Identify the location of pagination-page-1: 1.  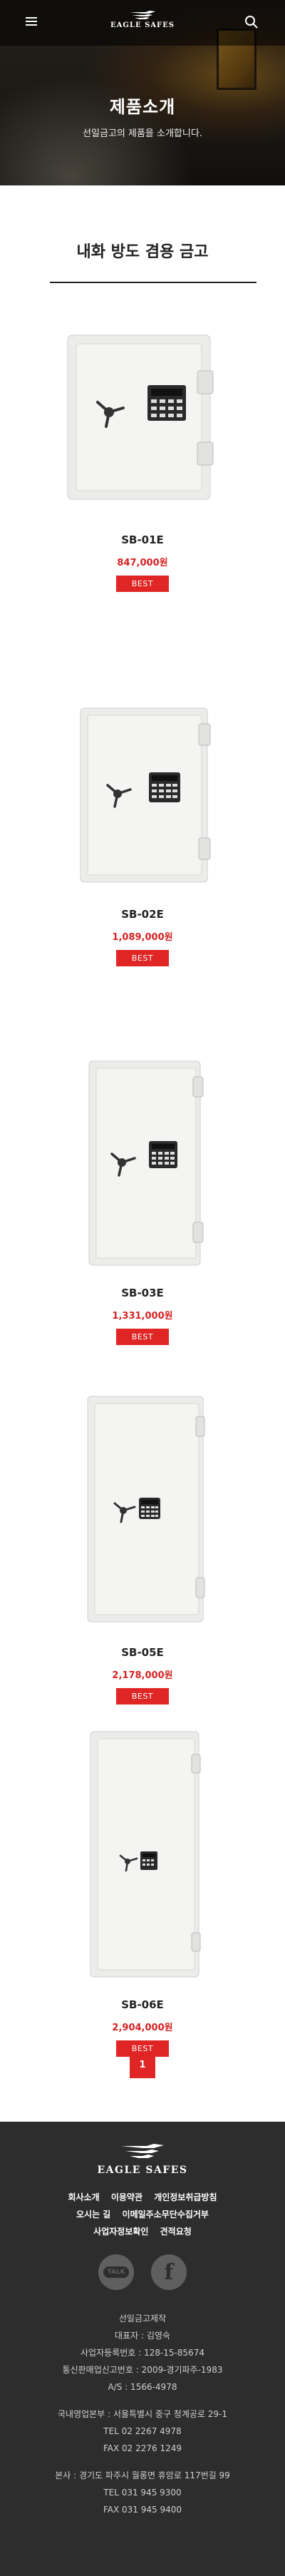
(142, 2066).